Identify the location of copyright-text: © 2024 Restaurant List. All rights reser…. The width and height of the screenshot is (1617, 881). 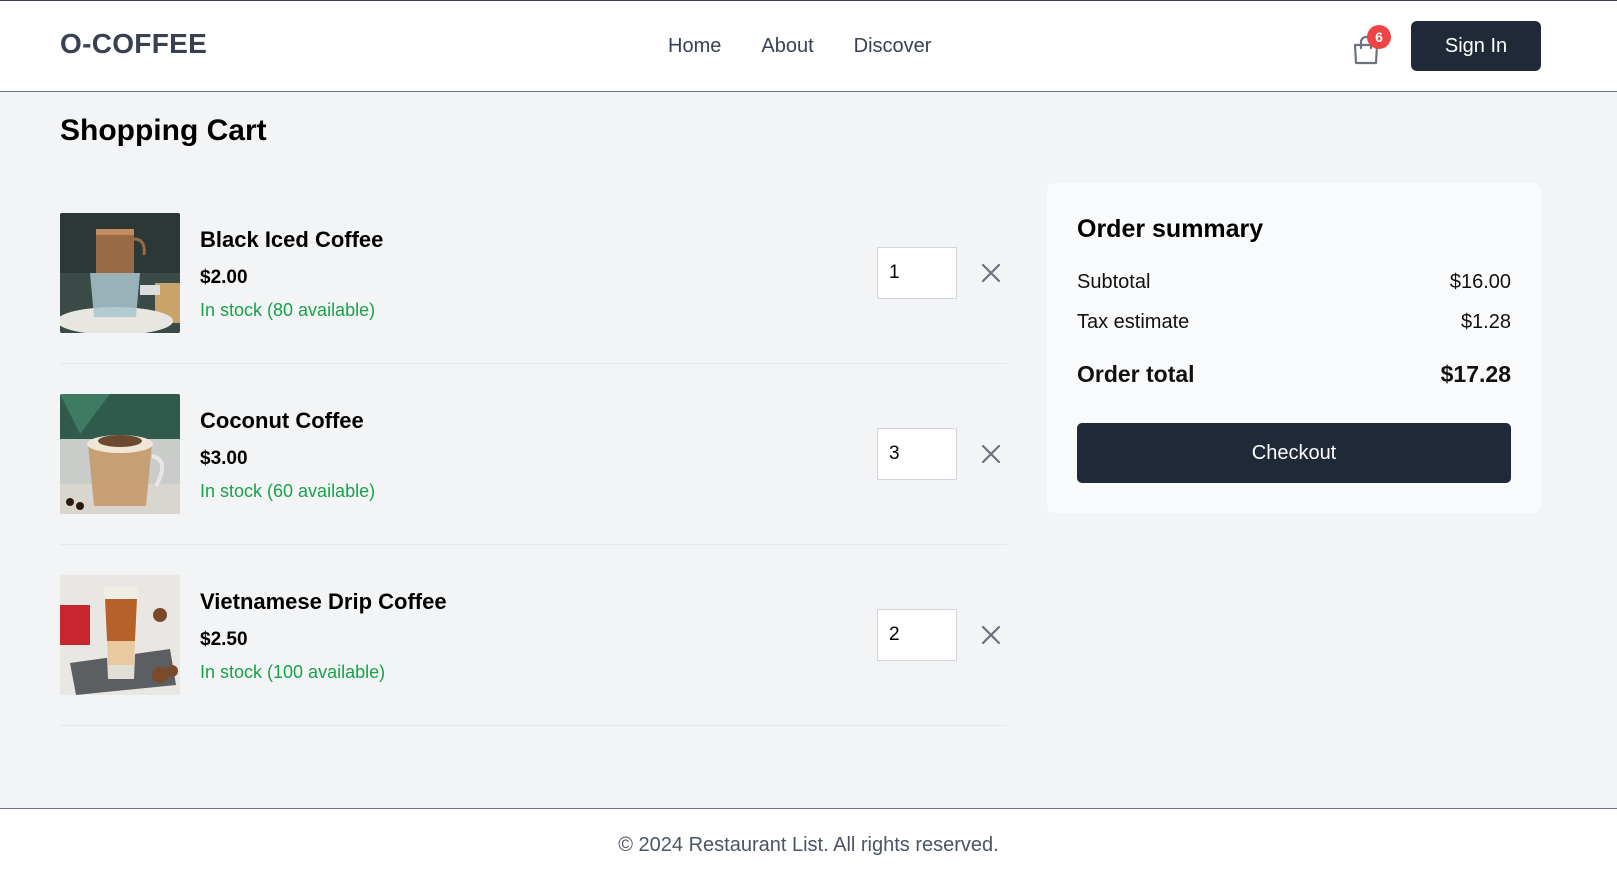
(808, 845).